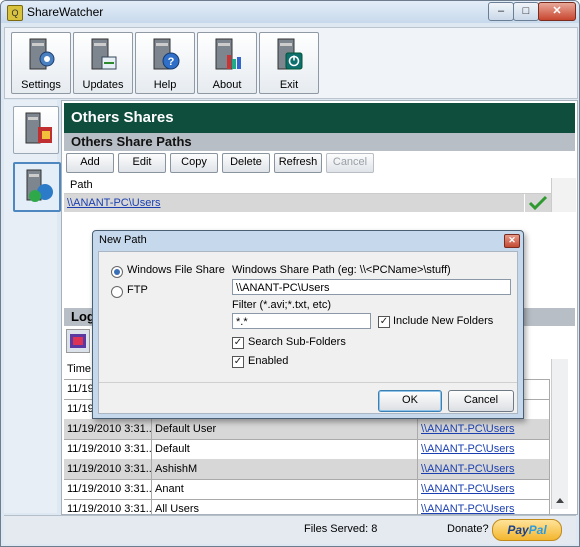  Describe the element at coordinates (15, 13) in the screenshot. I see `app-logo-icon: Q` at that location.